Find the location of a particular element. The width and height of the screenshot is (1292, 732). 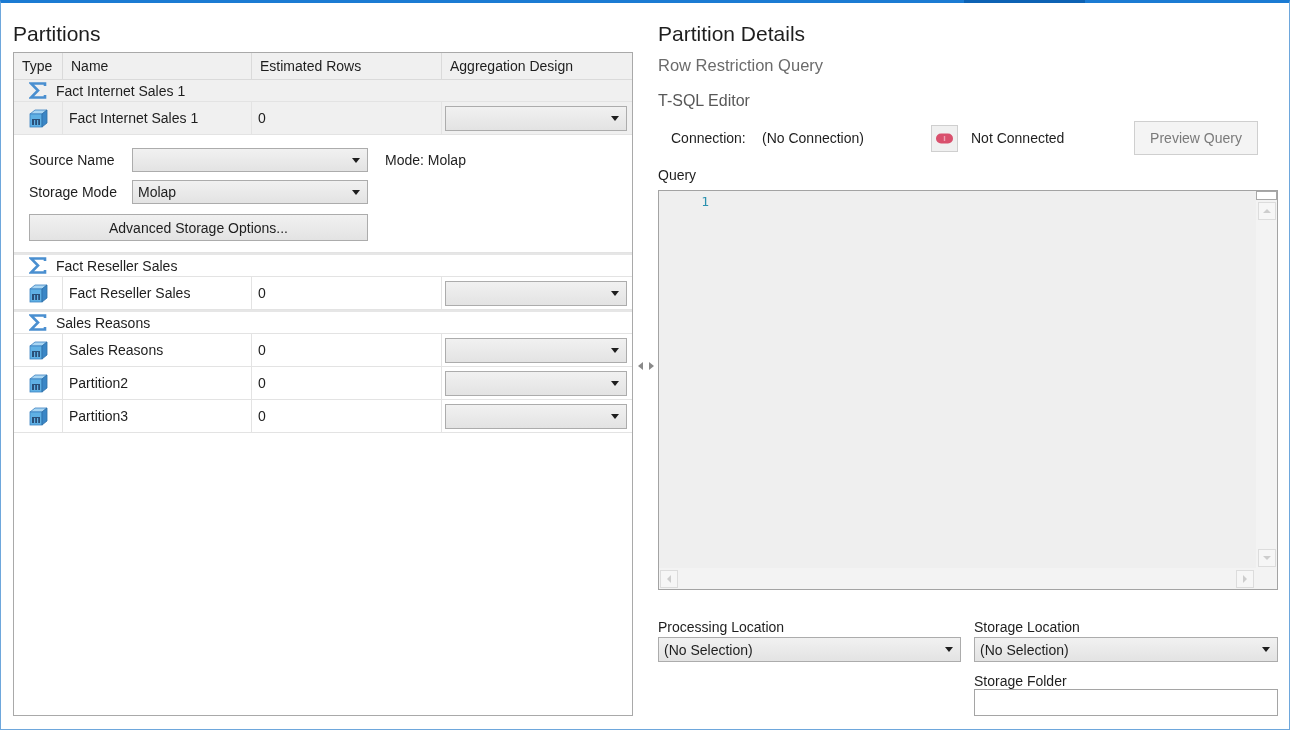

processing-location-label: Processing Location is located at coordinates (722, 627).